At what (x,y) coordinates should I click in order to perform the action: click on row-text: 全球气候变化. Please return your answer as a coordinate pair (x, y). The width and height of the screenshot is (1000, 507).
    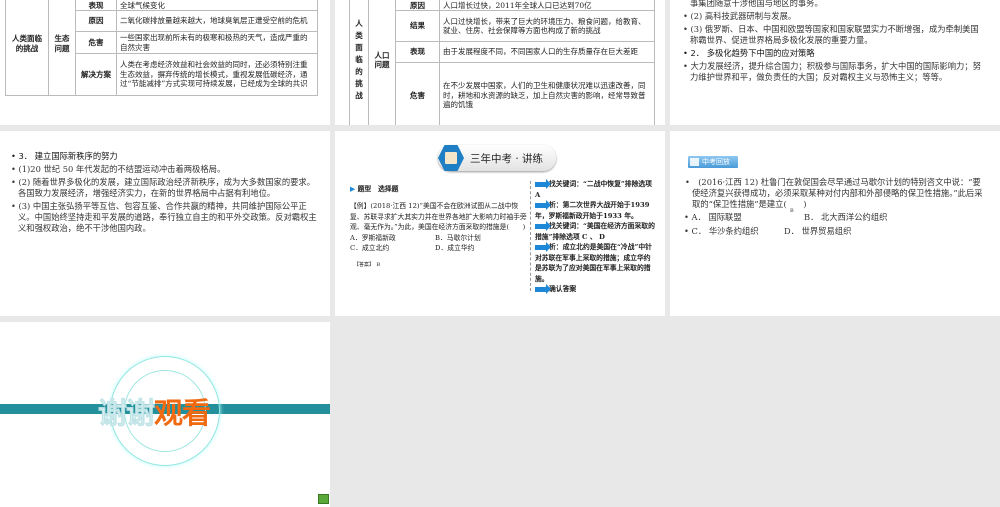
    Looking at the image, I should click on (217, 5).